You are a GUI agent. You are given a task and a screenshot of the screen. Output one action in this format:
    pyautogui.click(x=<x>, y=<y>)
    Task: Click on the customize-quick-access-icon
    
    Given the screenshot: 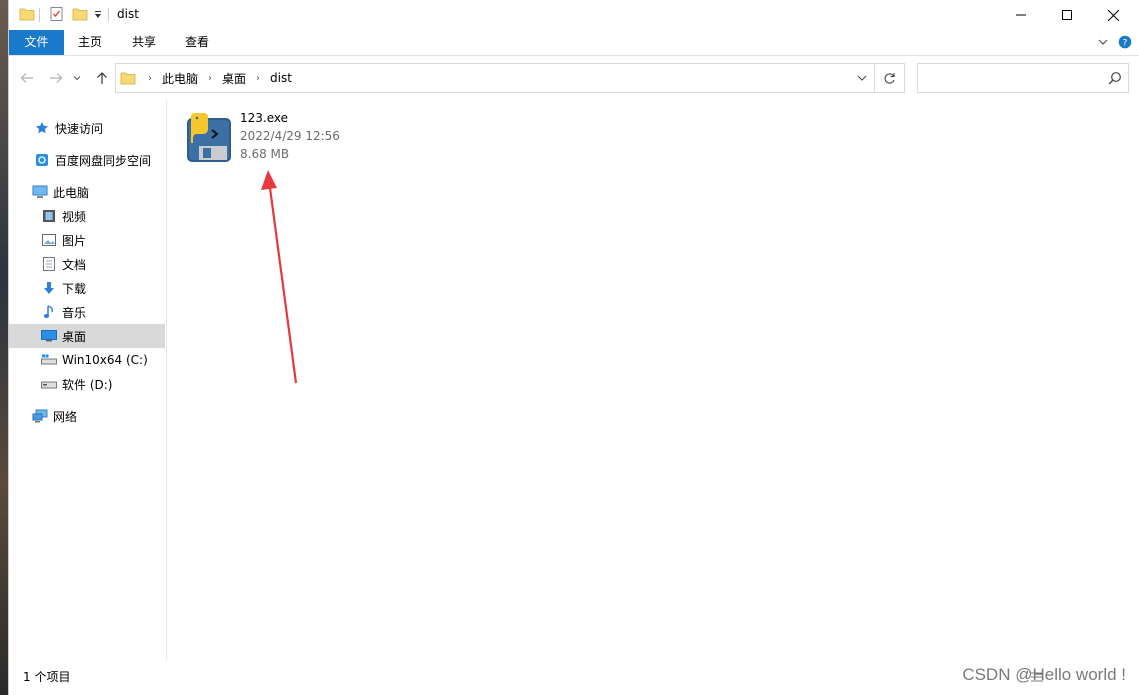 What is the action you would take?
    pyautogui.click(x=98, y=18)
    